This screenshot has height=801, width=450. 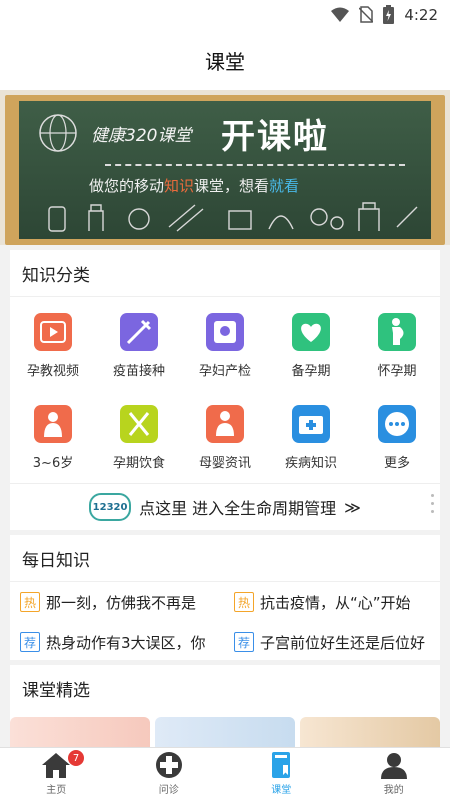 What do you see at coordinates (139, 332) in the screenshot?
I see `syringe-icon` at bounding box center [139, 332].